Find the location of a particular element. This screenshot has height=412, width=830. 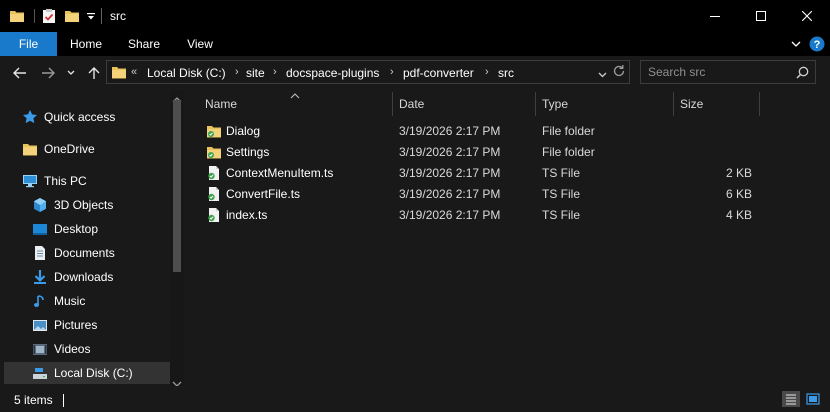

tab-file: File is located at coordinates (28, 44).